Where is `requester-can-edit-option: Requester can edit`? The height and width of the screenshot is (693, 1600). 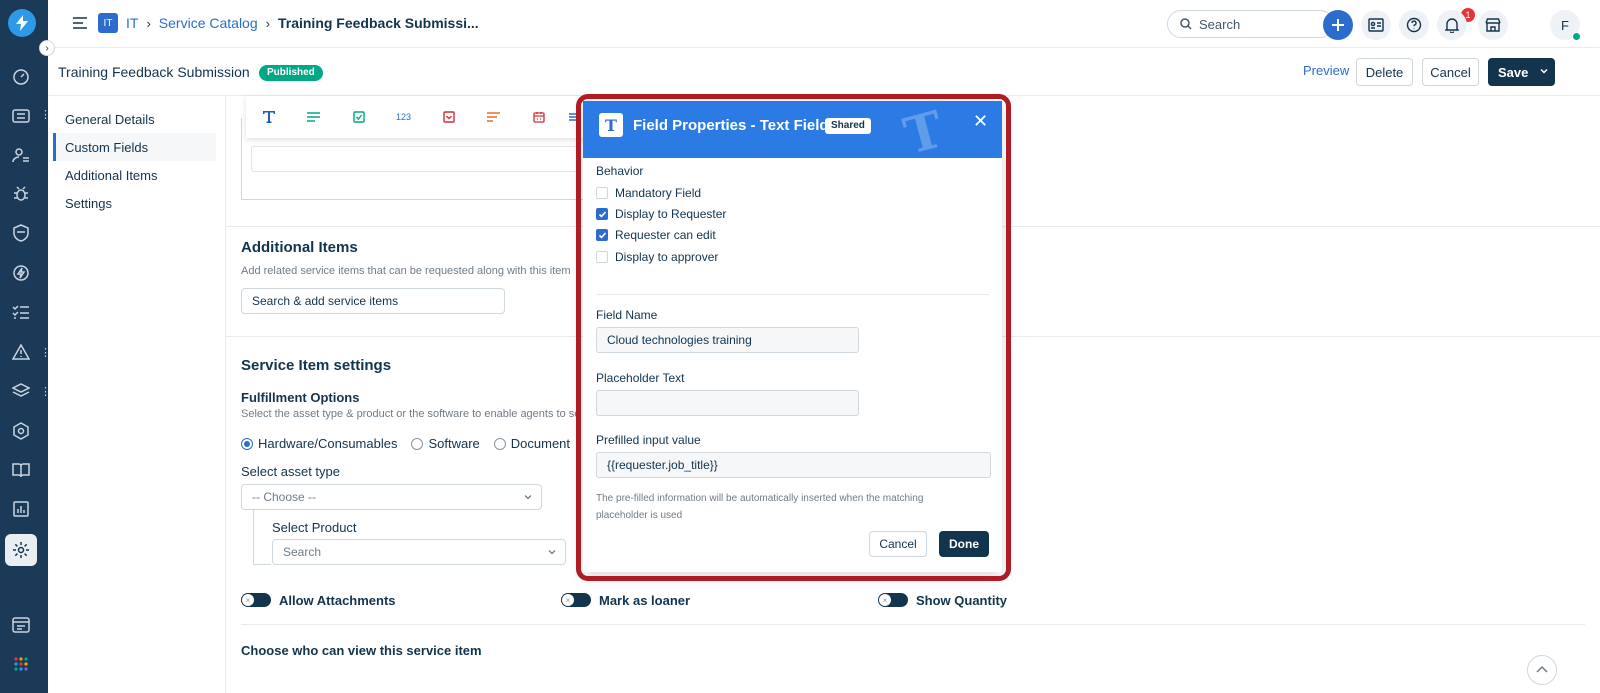
requester-can-edit-option: Requester can edit is located at coordinates (656, 235).